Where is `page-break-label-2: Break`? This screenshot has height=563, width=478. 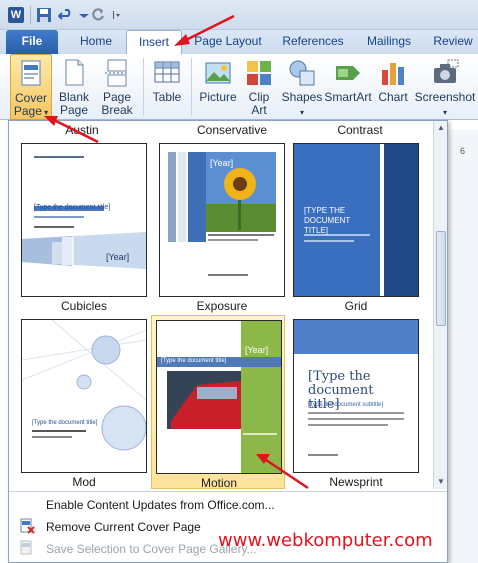
page-break-label-2: Break is located at coordinates (117, 110).